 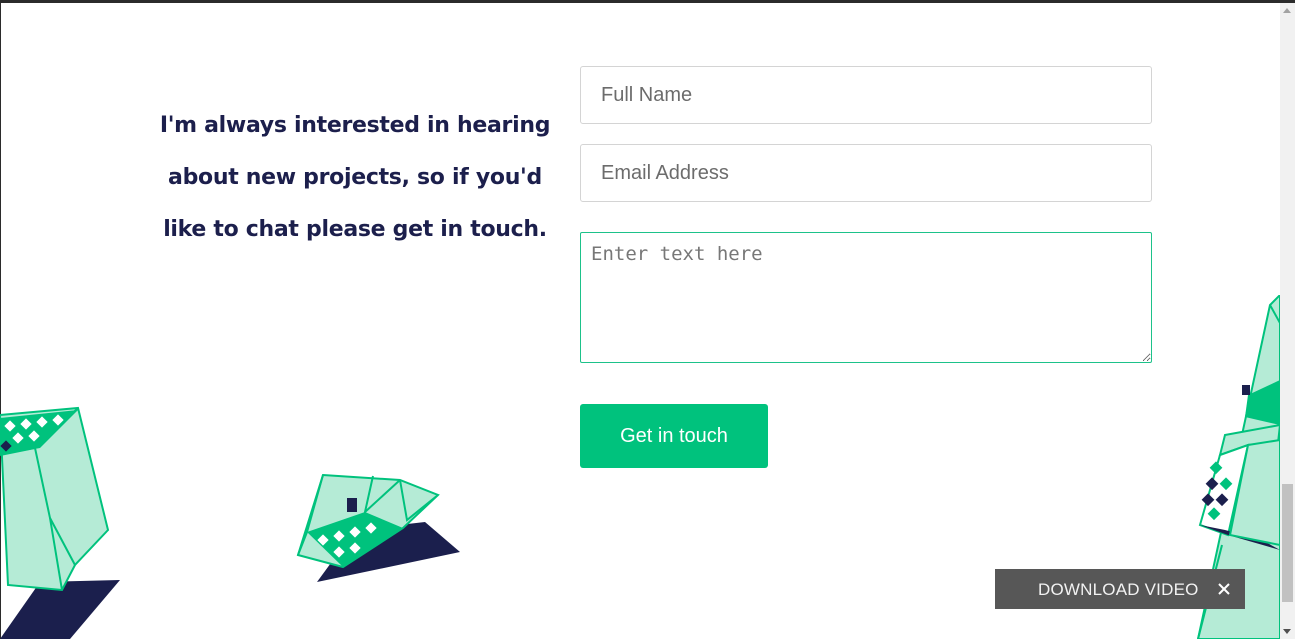 What do you see at coordinates (866, 173) in the screenshot?
I see `email-address-input` at bounding box center [866, 173].